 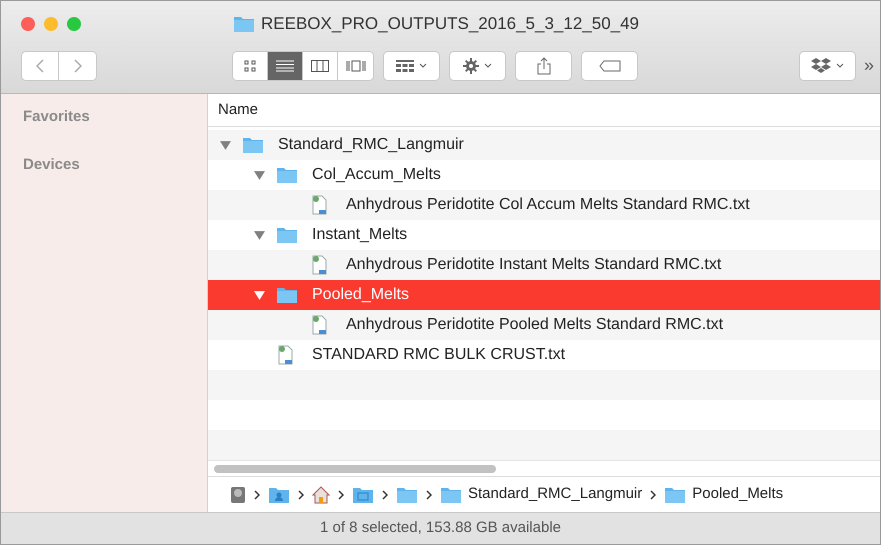 I want to click on gear-icon, so click(x=471, y=66).